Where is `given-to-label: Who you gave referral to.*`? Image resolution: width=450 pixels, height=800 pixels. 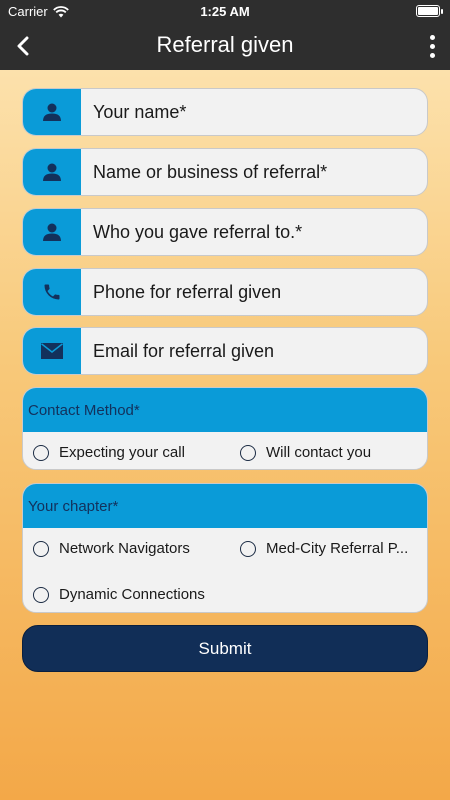
given-to-label: Who you gave referral to.* is located at coordinates (198, 231).